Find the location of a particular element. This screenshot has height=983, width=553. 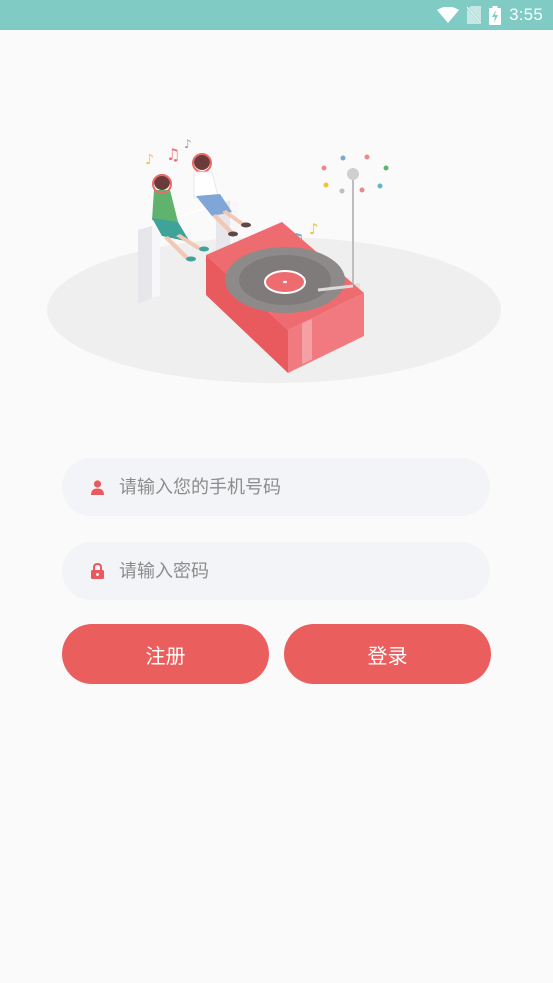

password-input is located at coordinates (289, 571).